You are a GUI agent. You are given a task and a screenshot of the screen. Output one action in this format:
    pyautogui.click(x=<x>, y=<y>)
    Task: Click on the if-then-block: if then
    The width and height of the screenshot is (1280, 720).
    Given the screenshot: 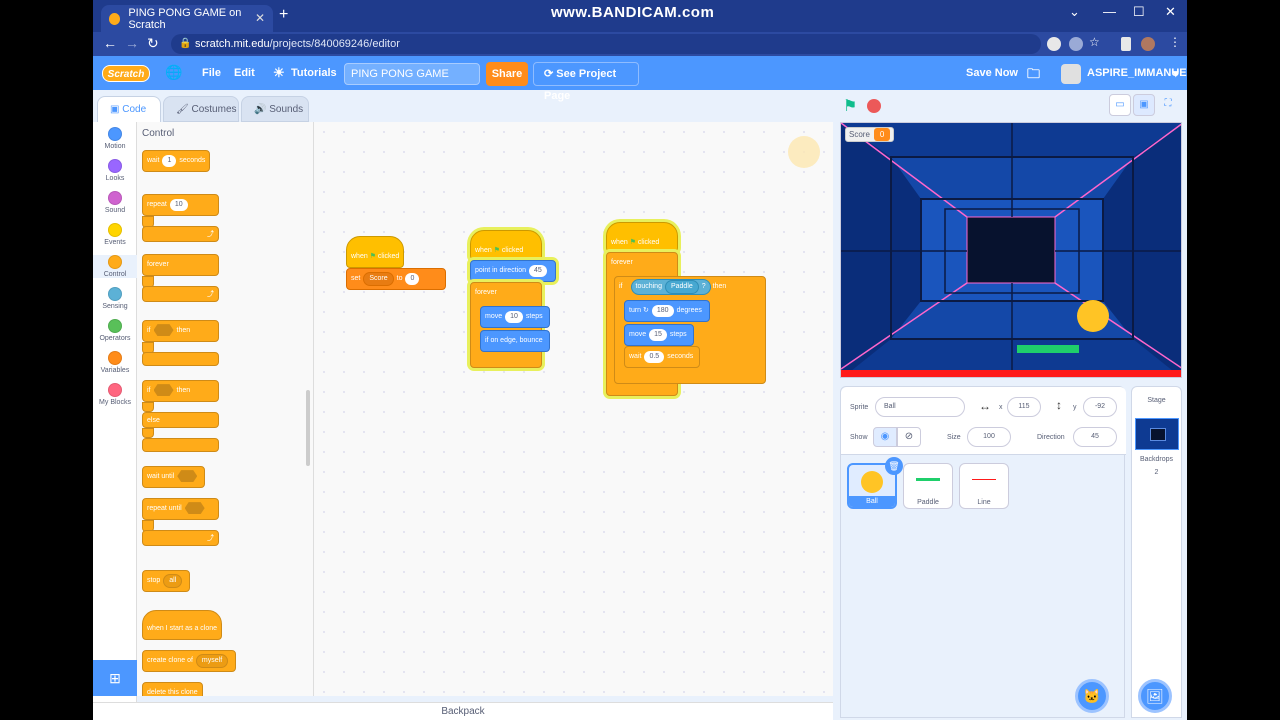 What is the action you would take?
    pyautogui.click(x=180, y=331)
    